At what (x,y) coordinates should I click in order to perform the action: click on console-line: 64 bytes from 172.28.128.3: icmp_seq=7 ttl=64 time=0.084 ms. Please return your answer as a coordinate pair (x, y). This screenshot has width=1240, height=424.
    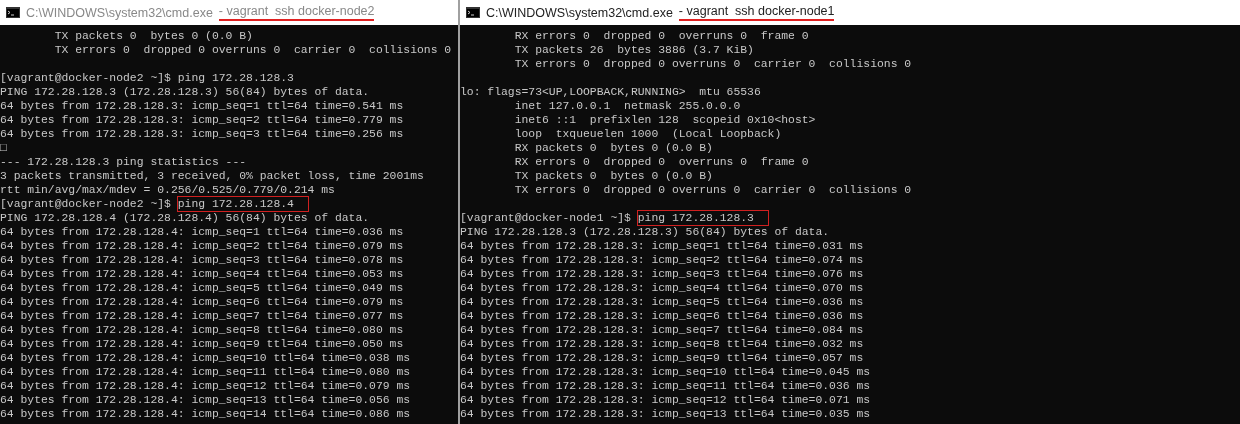
    Looking at the image, I should click on (662, 330).